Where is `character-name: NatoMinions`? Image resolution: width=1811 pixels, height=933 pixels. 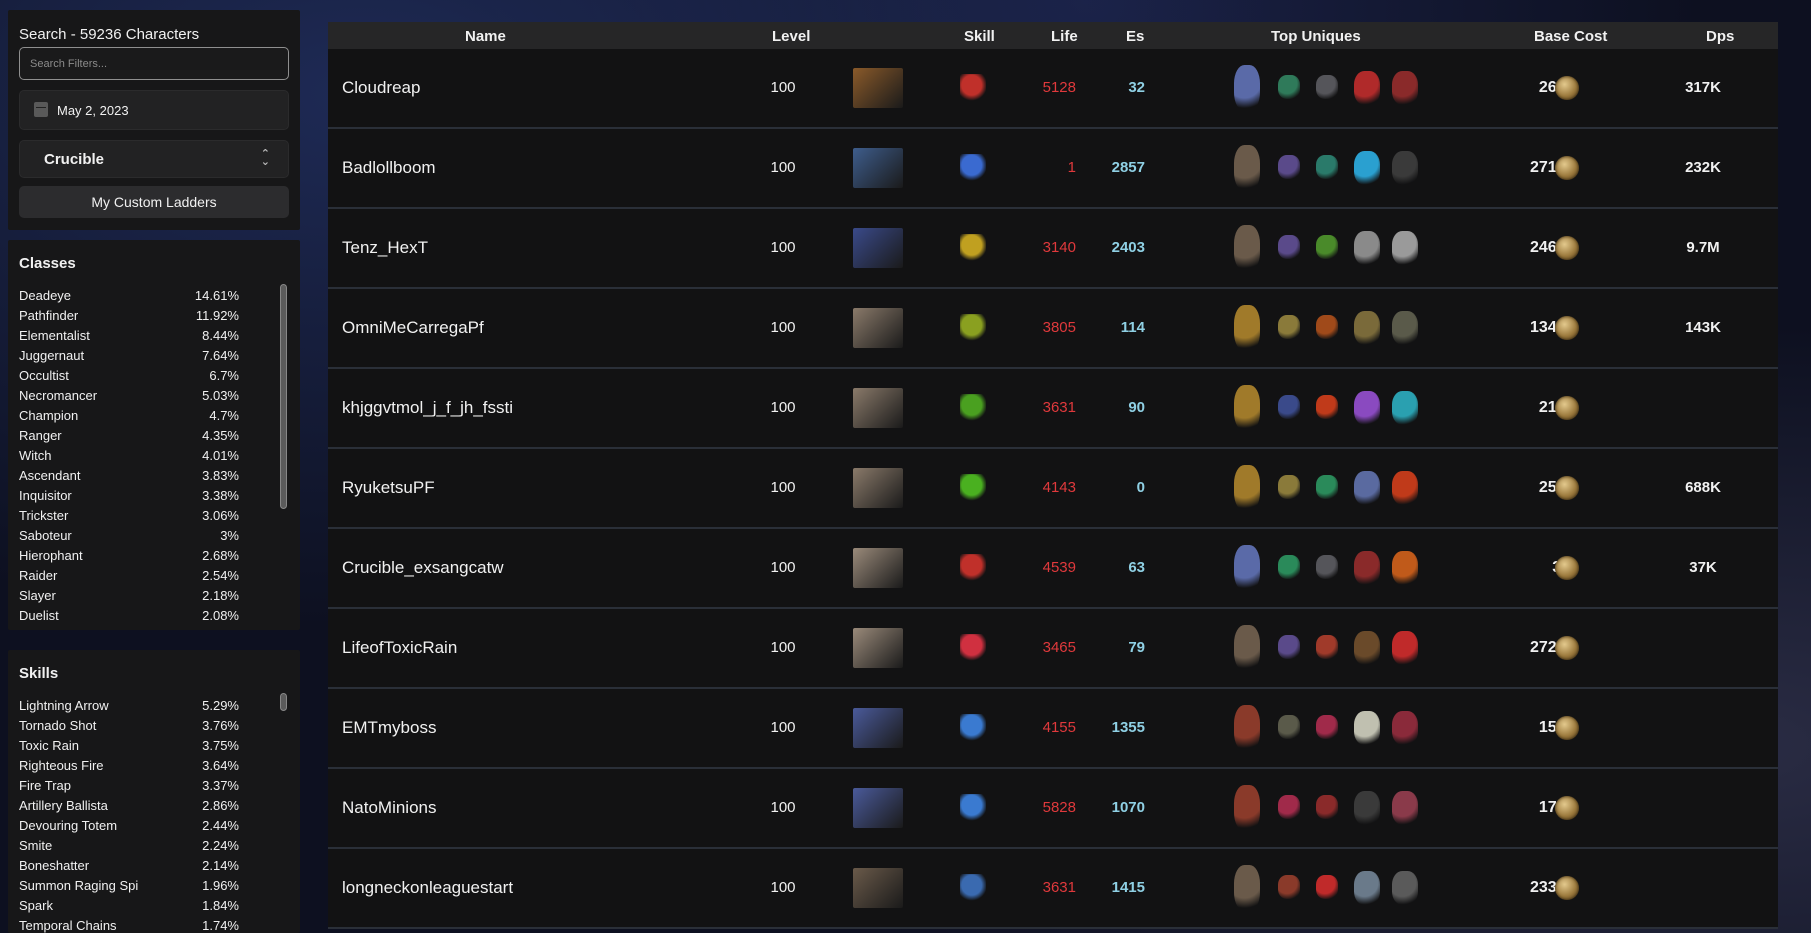
character-name: NatoMinions is located at coordinates (389, 808).